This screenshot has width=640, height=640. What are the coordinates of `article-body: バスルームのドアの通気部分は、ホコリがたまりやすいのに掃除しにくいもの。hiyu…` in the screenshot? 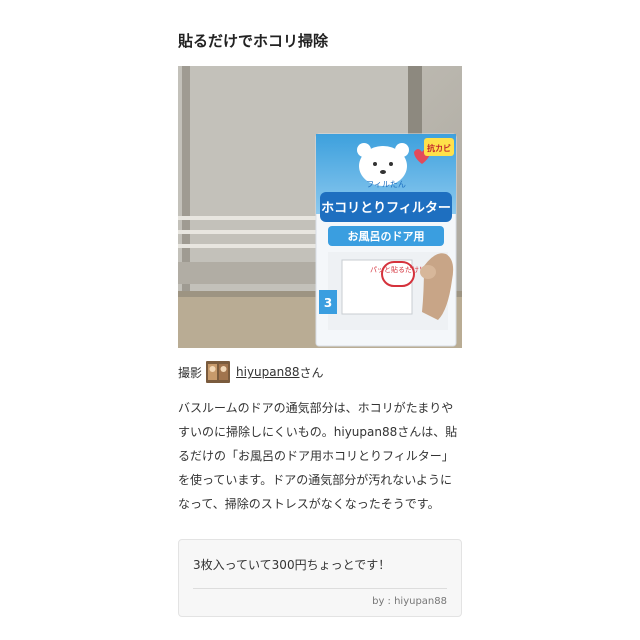 It's located at (318, 456).